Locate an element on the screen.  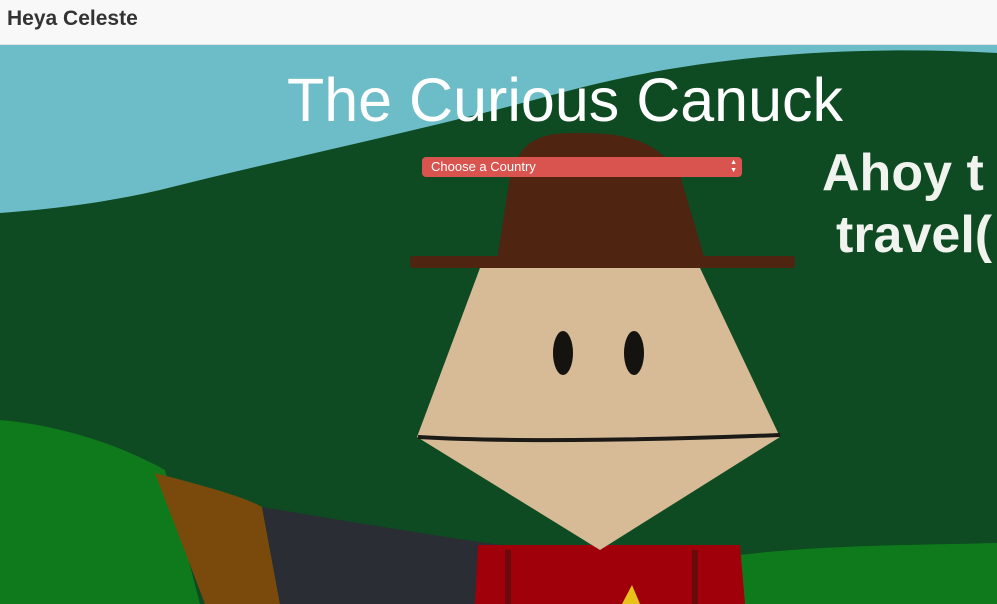
navbar: Heya Celeste is located at coordinates (498, 22).